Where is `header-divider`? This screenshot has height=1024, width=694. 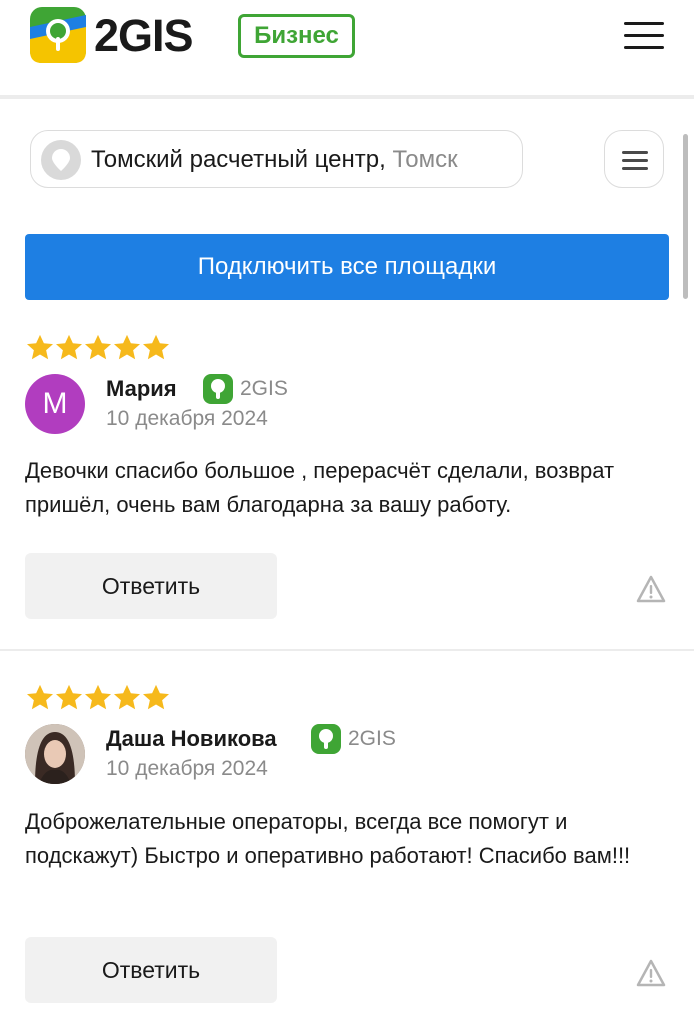
header-divider is located at coordinates (347, 97).